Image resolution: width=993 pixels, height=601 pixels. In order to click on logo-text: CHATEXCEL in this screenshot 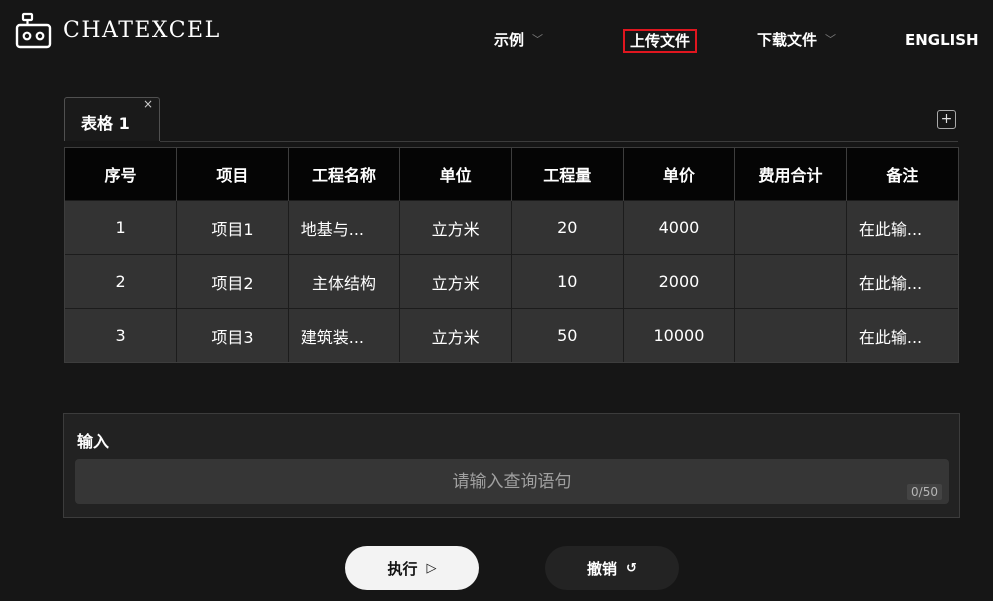, I will do `click(142, 30)`.